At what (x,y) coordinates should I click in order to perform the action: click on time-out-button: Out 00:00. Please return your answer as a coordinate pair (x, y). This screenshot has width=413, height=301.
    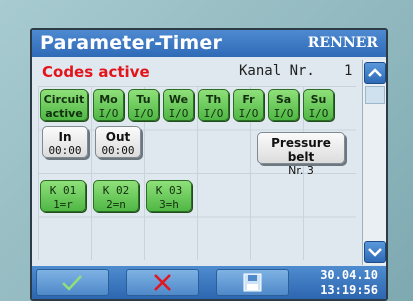
    Looking at the image, I should click on (118, 142).